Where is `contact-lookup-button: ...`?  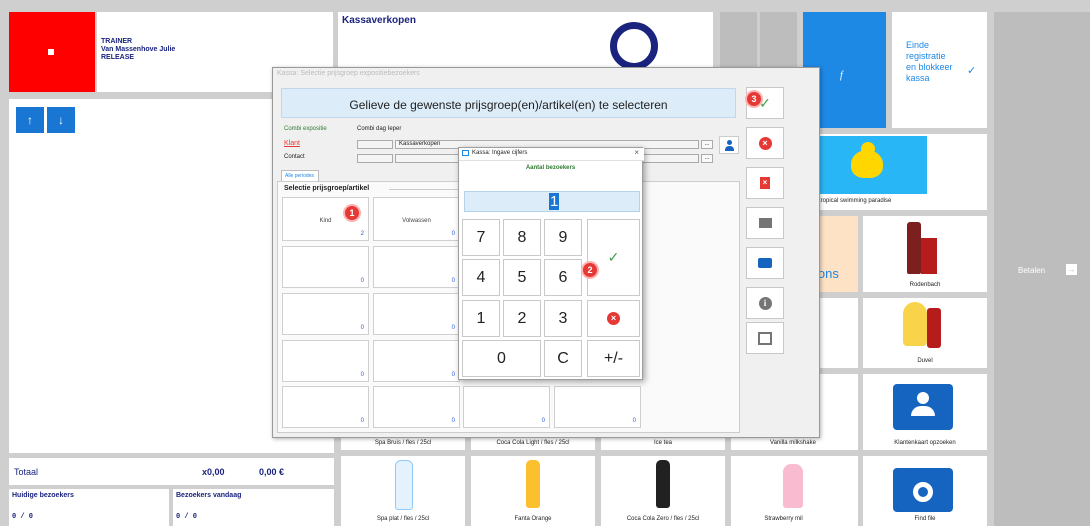 contact-lookup-button: ... is located at coordinates (707, 158).